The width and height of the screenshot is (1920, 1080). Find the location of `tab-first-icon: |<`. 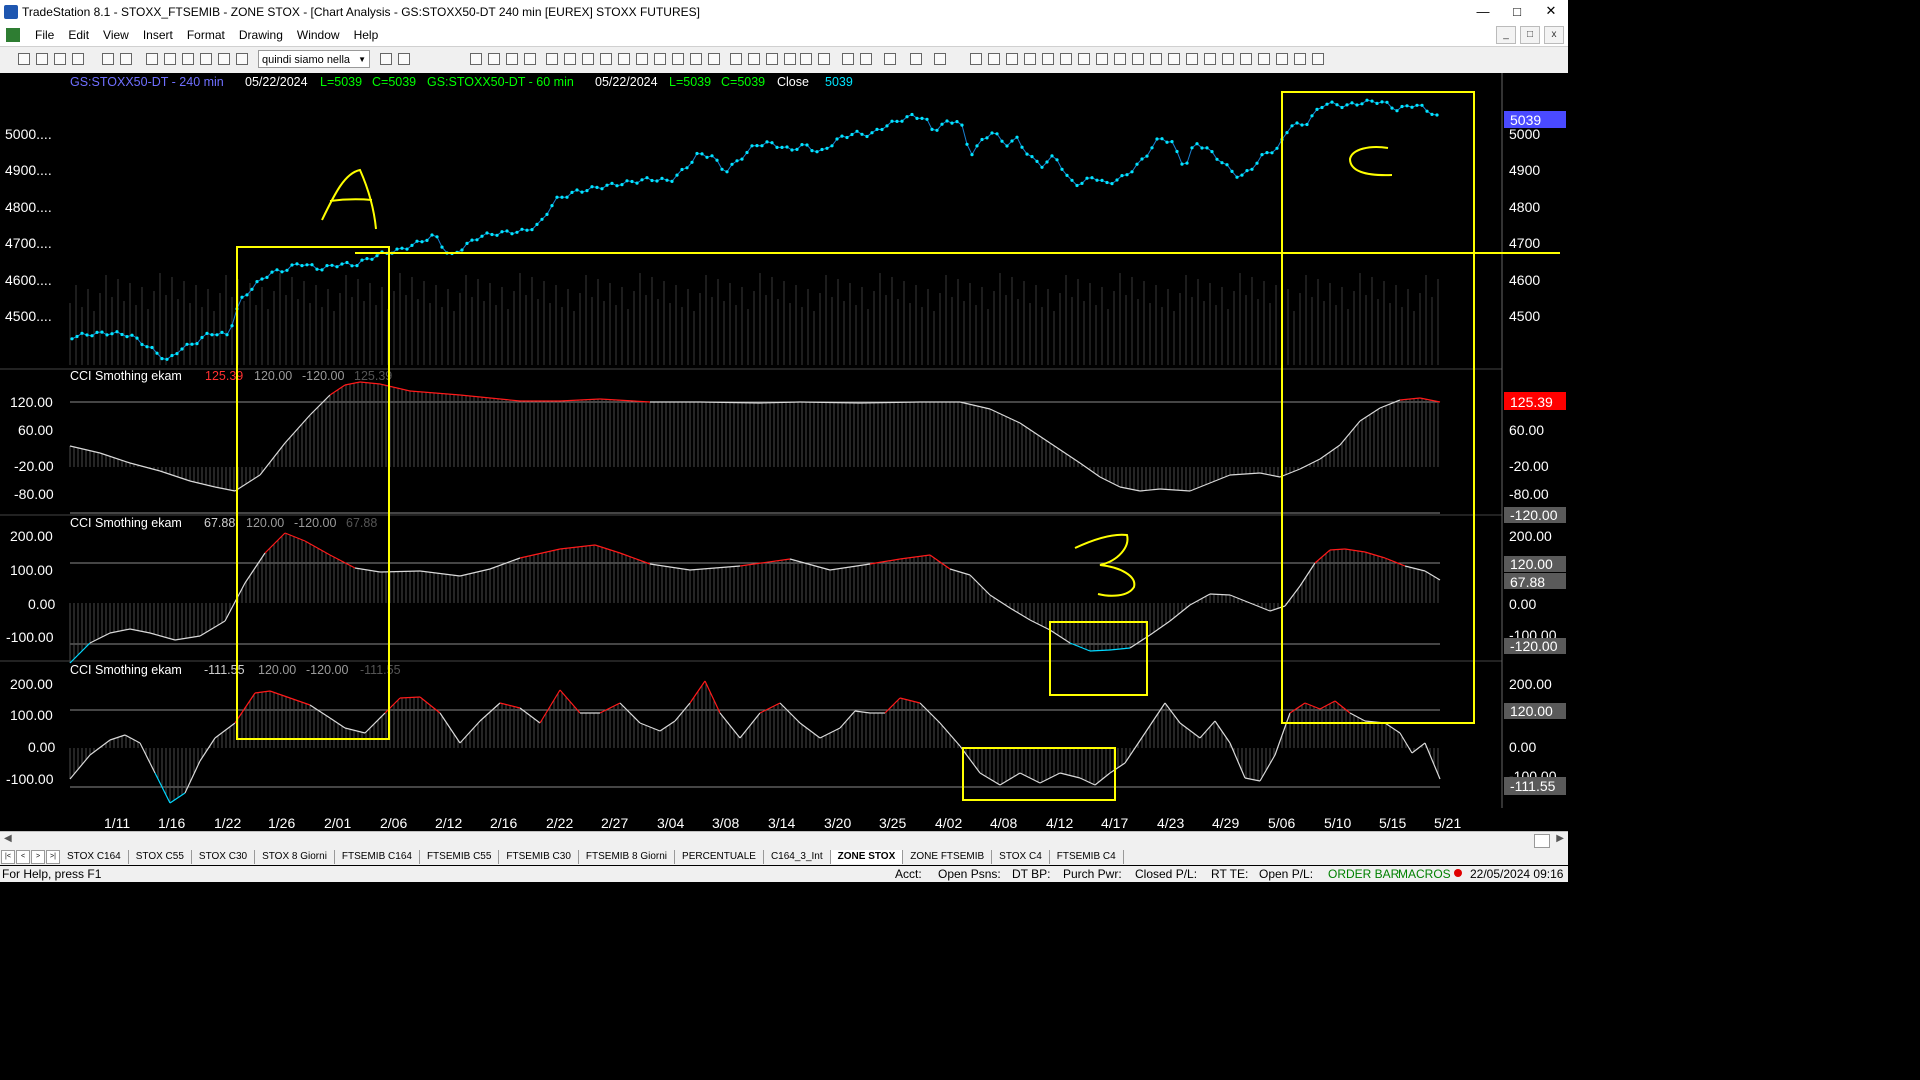

tab-first-icon: |< is located at coordinates (8, 857).